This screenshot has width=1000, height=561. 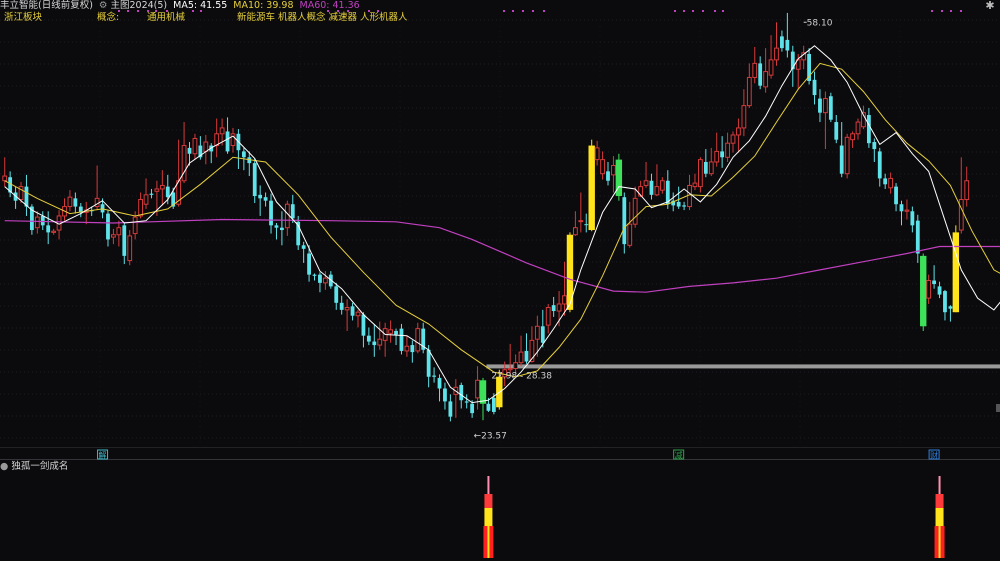 I want to click on ma60-readout: MA60: 41.36, so click(x=329, y=5).